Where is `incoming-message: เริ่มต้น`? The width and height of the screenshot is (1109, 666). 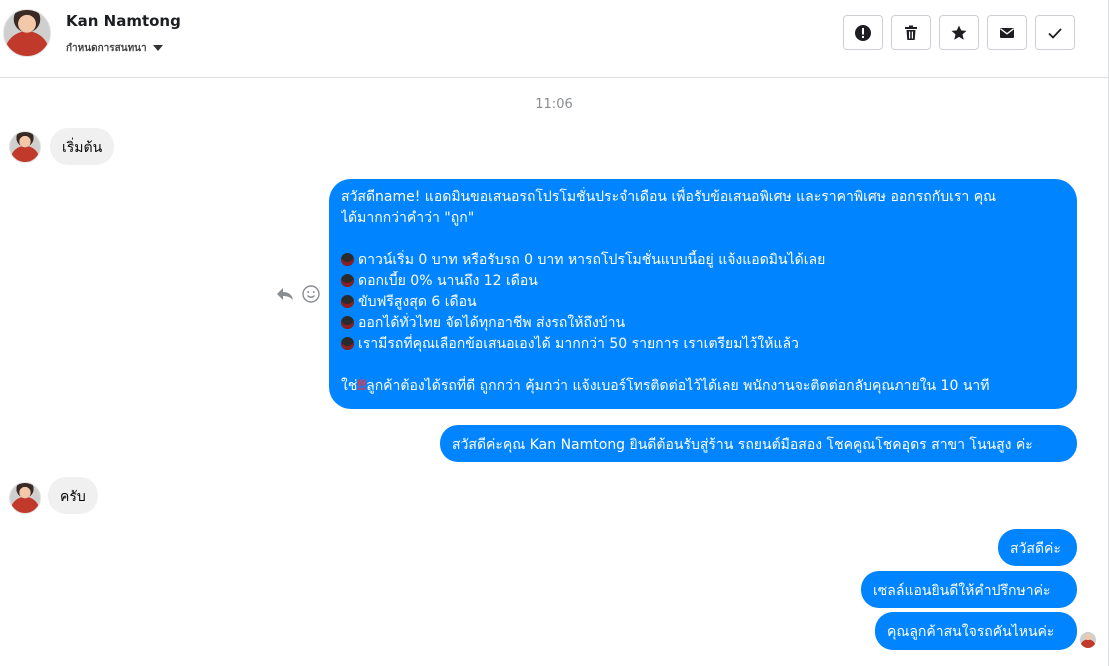
incoming-message: เริ่มต้น is located at coordinates (82, 146).